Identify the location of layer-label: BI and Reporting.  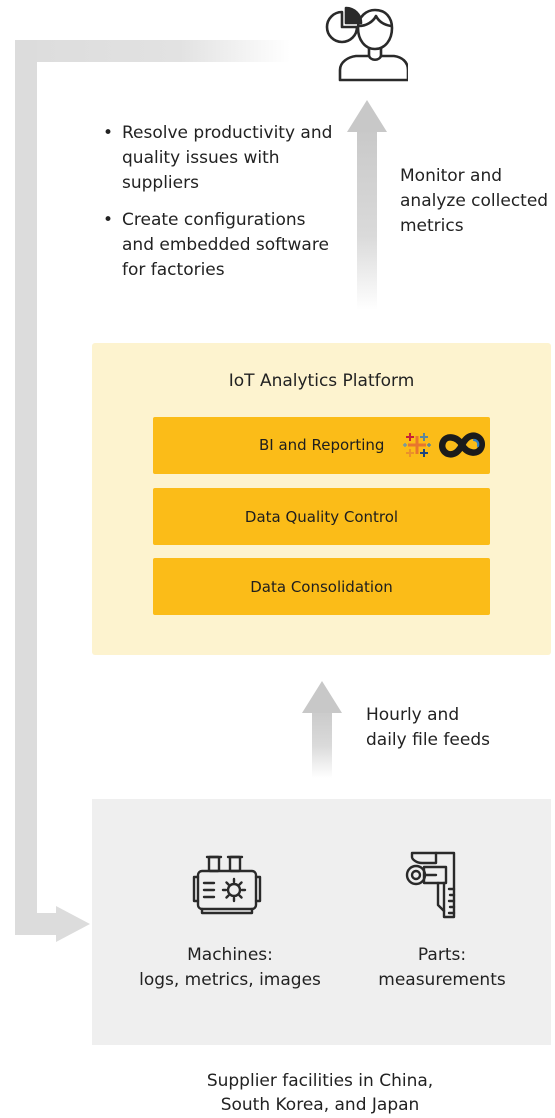
(322, 445).